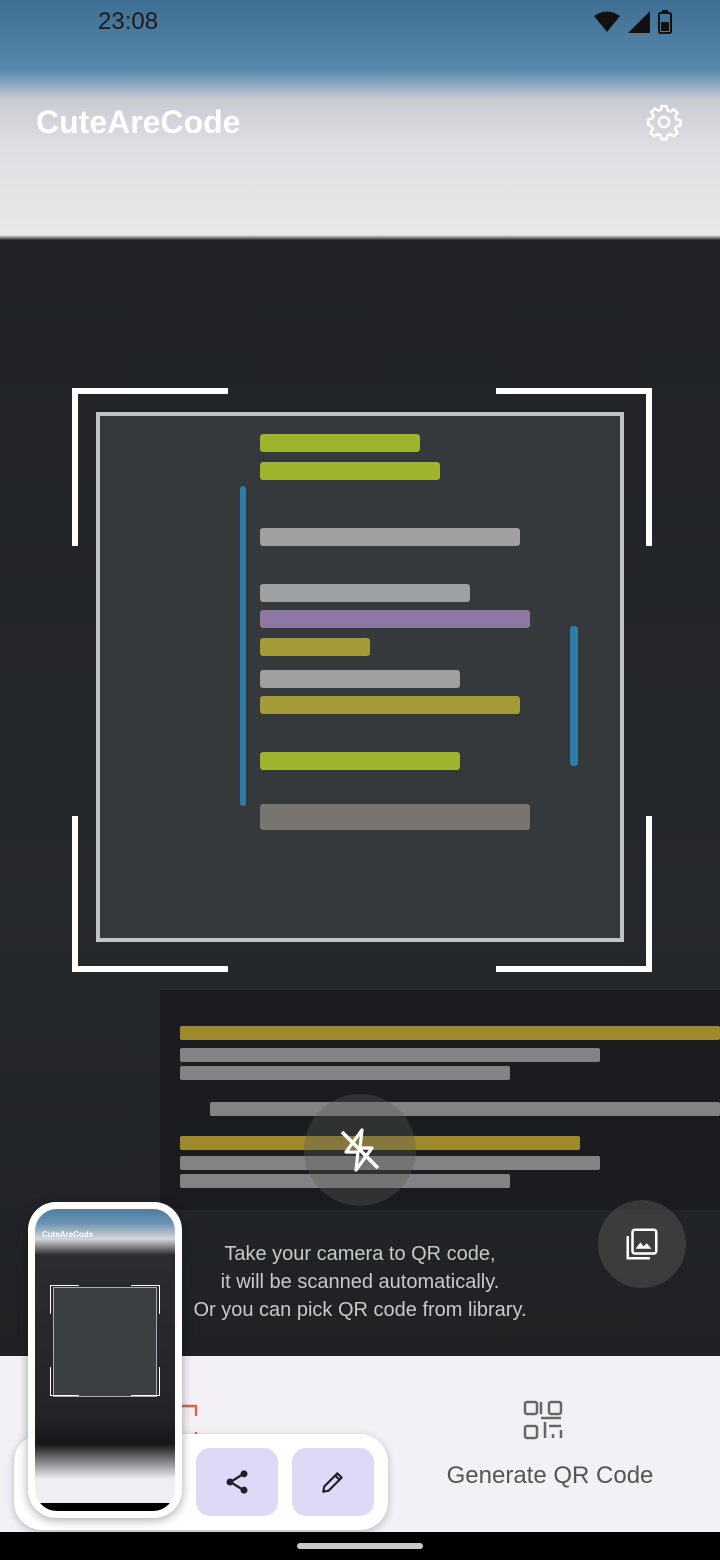 This screenshot has width=720, height=1560. I want to click on share-icon, so click(237, 1482).